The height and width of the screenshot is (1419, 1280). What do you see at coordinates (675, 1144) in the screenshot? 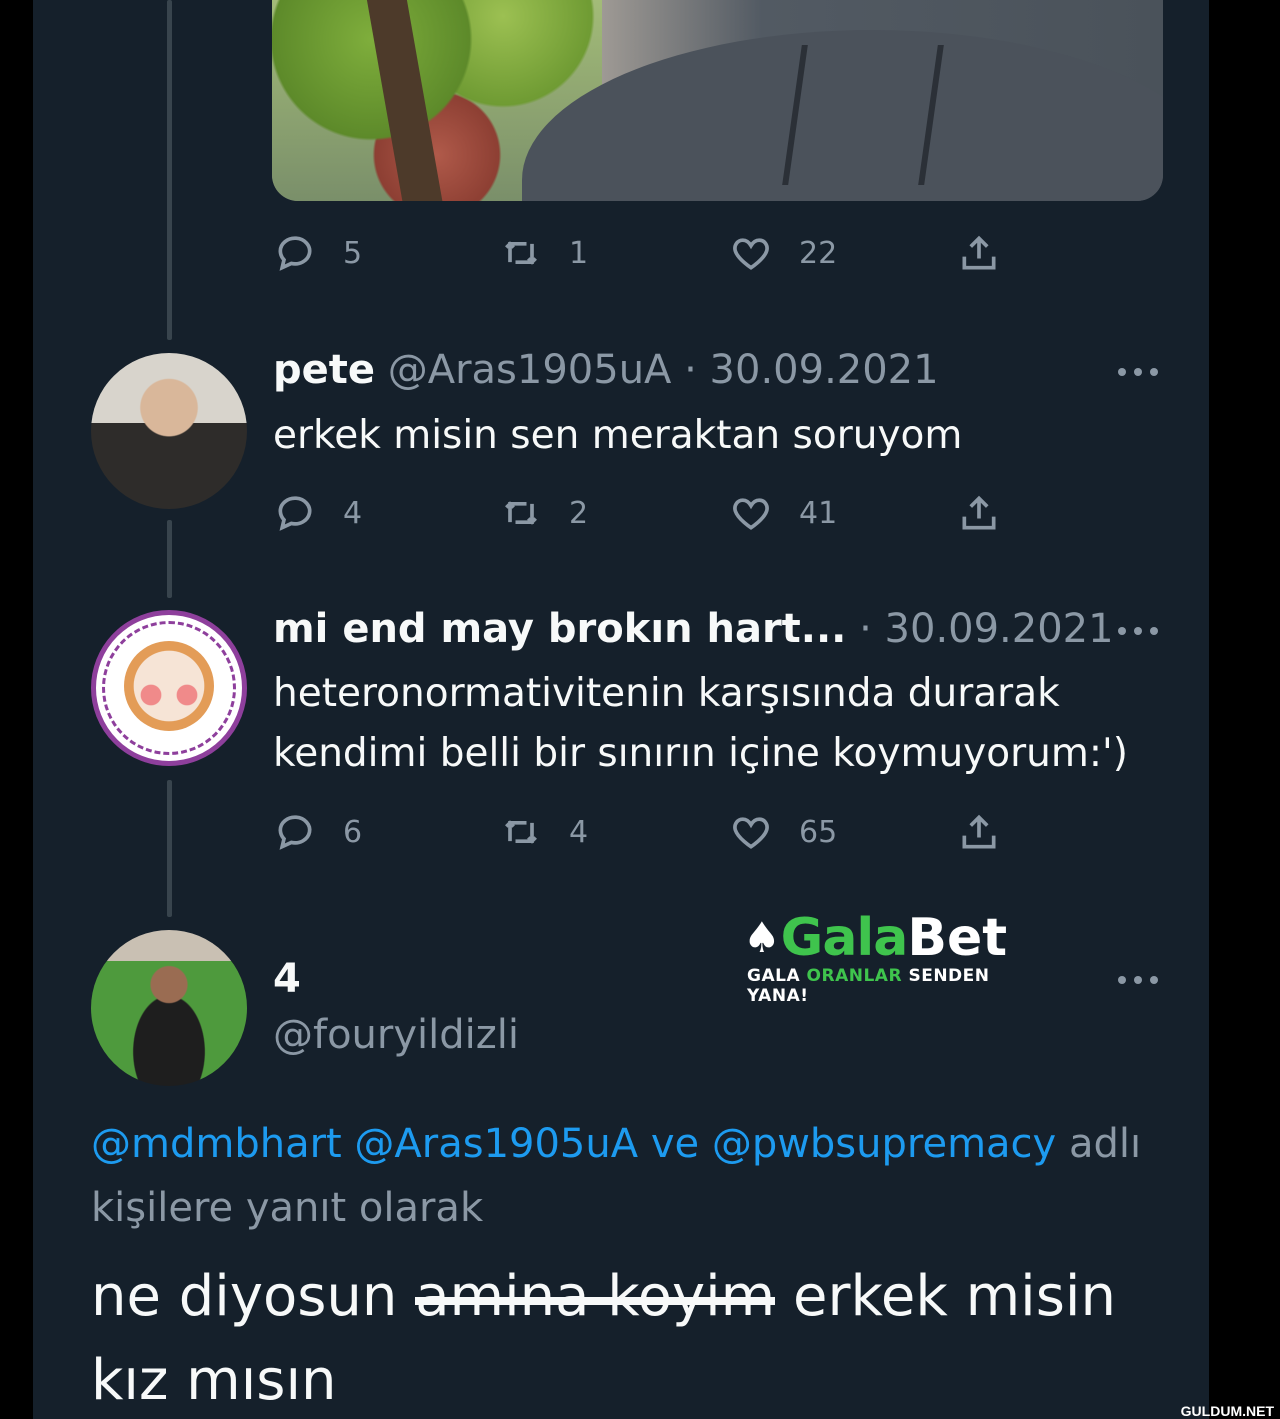
I see `mention-connector: ve` at bounding box center [675, 1144].